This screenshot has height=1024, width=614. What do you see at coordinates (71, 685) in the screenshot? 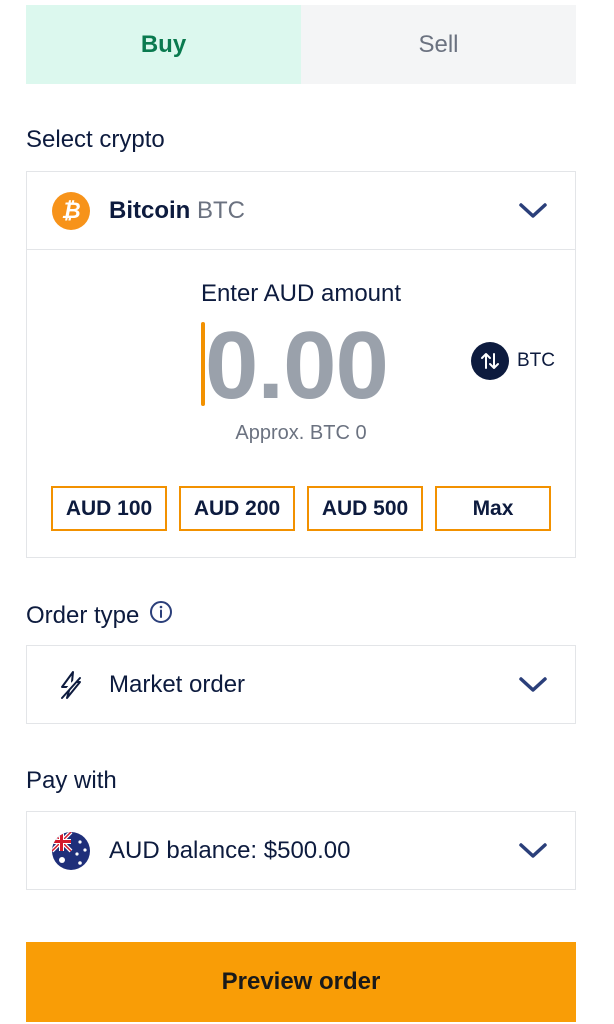
I see `lightning-icon` at bounding box center [71, 685].